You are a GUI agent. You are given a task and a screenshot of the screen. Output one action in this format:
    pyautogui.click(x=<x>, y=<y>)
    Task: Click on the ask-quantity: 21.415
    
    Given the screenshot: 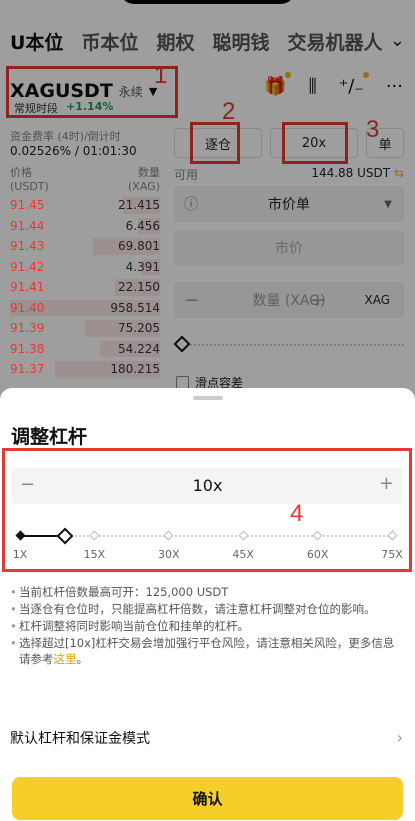 What is the action you would take?
    pyautogui.click(x=139, y=205)
    